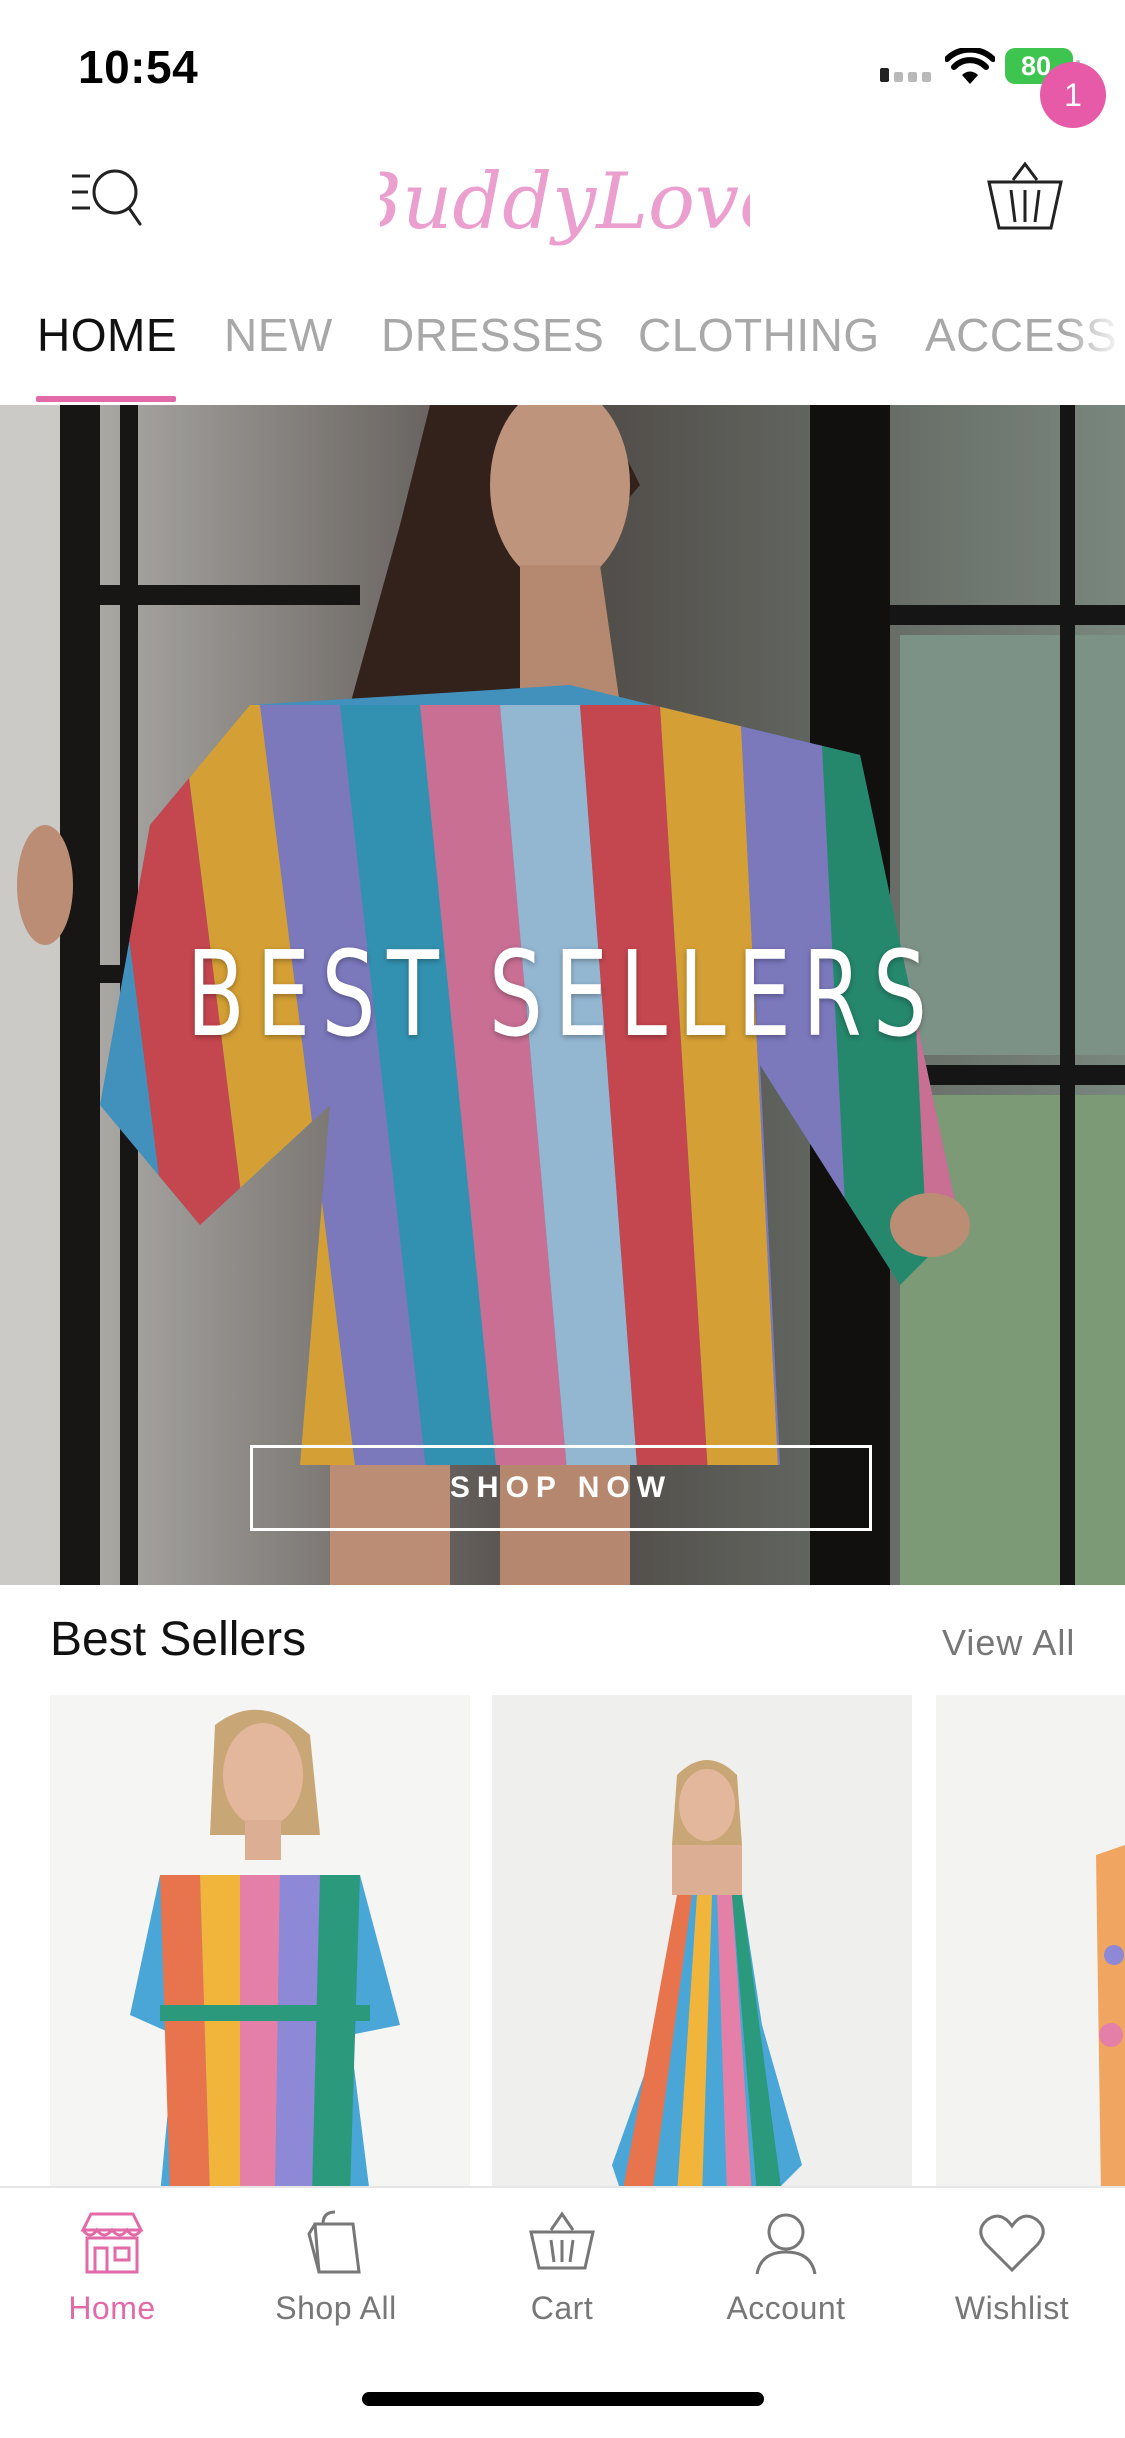 This screenshot has width=1125, height=2438. I want to click on tab-new: NEW, so click(278, 335).